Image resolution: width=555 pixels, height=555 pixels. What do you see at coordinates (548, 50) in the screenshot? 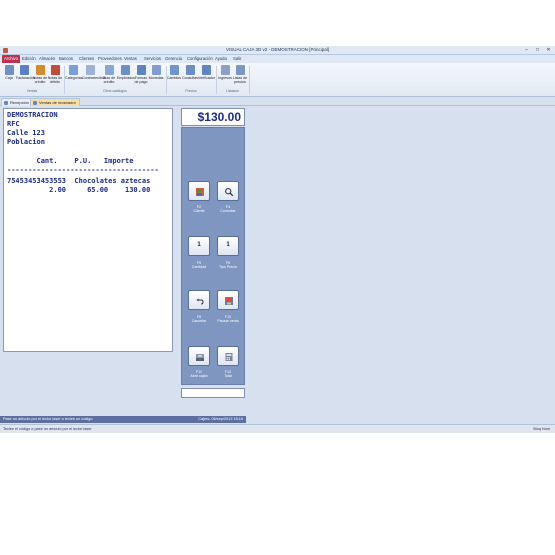
I see `close-icon: ✕` at bounding box center [548, 50].